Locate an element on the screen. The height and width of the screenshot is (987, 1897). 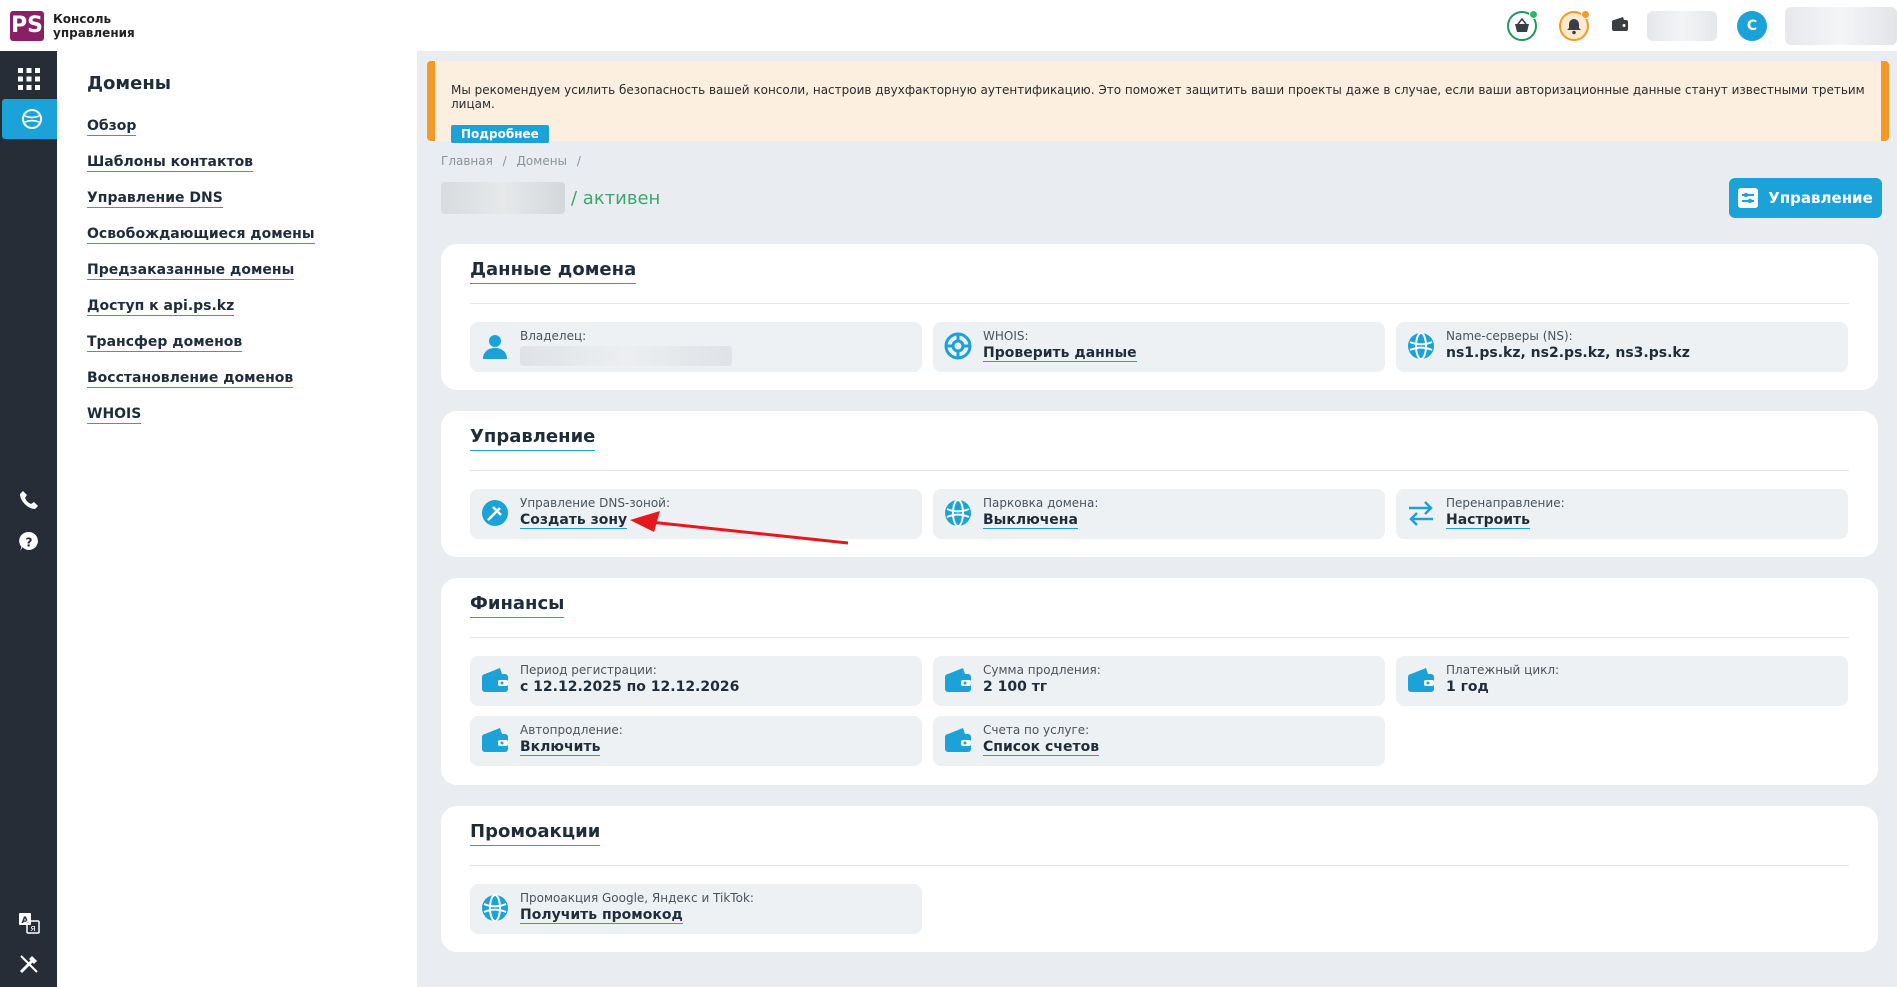
logo-text: Консоль управления is located at coordinates (94, 25).